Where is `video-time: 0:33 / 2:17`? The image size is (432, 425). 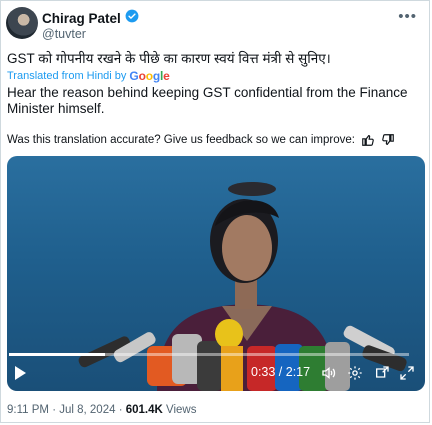 video-time: 0:33 / 2:17 is located at coordinates (281, 372).